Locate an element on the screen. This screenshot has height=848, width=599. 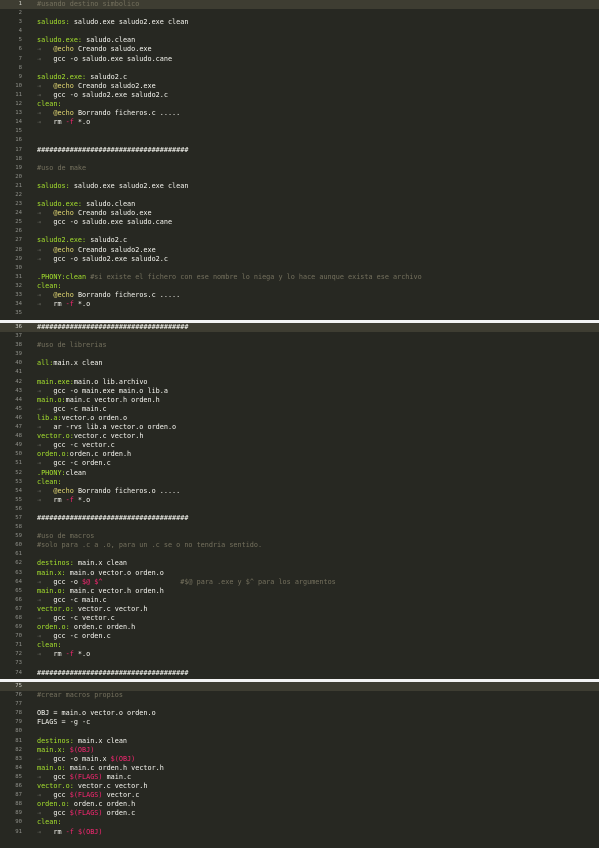
code-line: 38 #uso de librerias is located at coordinates (299, 345).